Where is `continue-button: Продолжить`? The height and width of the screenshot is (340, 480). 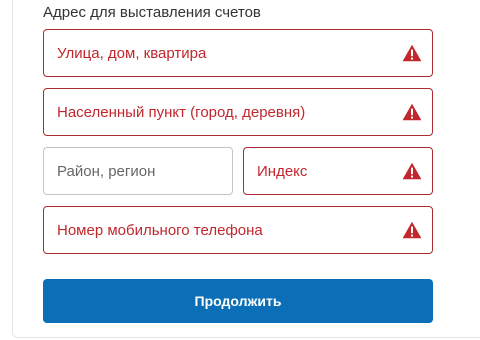
continue-button: Продолжить is located at coordinates (238, 301).